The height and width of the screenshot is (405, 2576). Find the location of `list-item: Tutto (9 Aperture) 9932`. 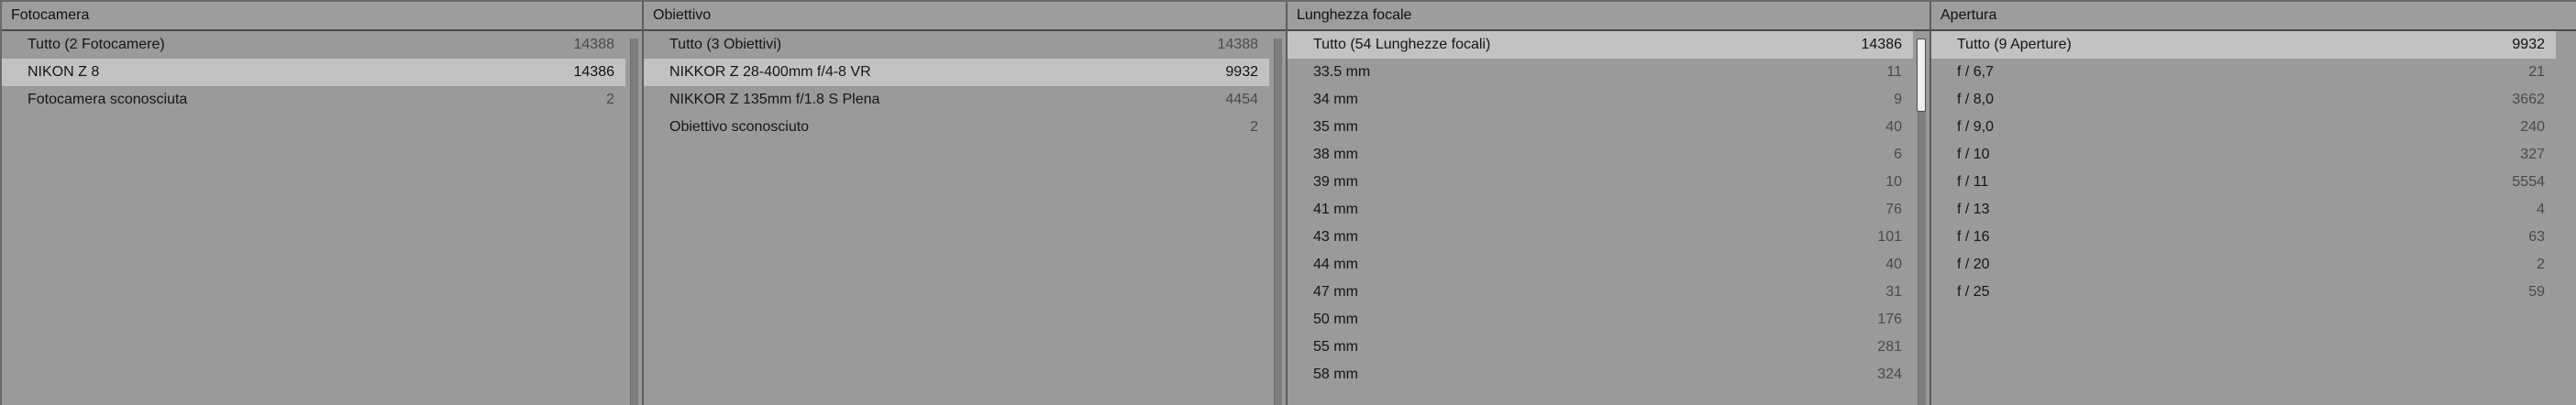

list-item: Tutto (9 Aperture) 9932 is located at coordinates (2243, 45).